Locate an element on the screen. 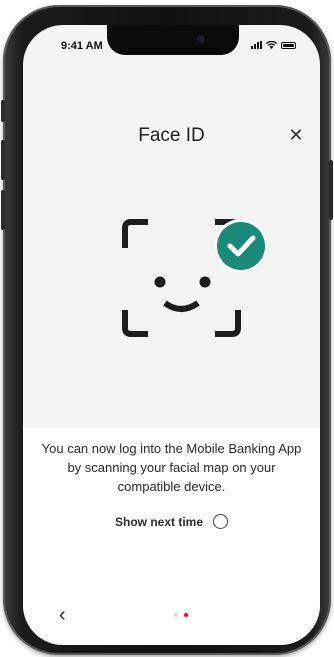  show-next-time-radio is located at coordinates (220, 521).